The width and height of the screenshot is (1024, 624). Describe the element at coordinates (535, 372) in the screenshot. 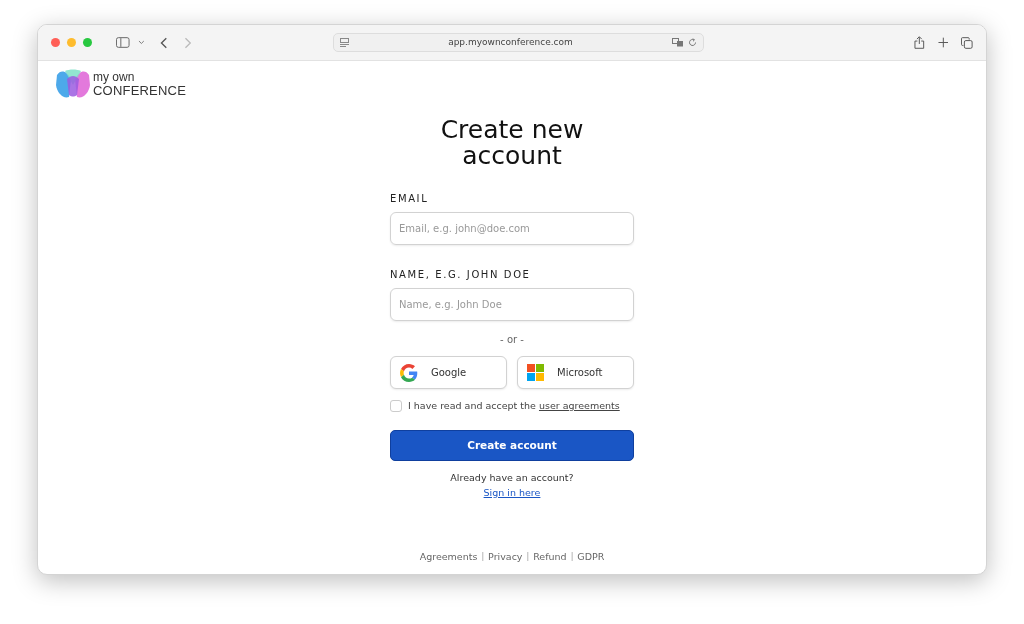

I see `four-squares-logo-icon` at that location.